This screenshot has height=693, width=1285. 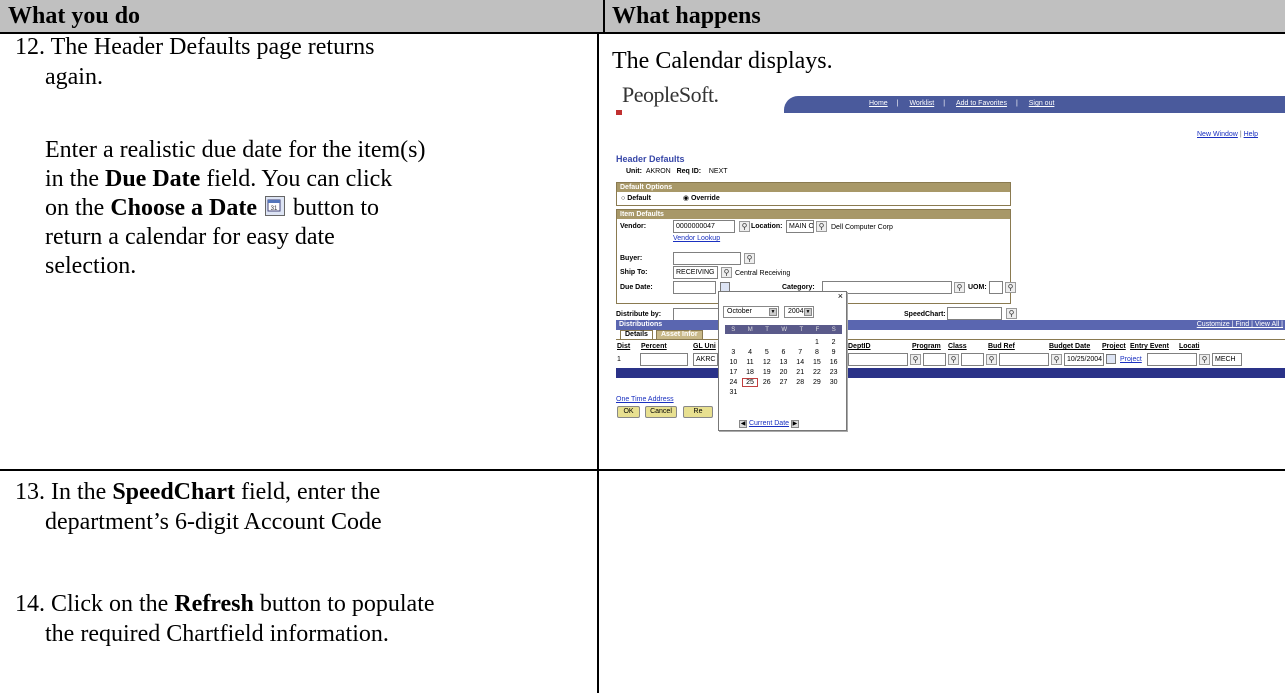 I want to click on budget-date-input: 10/25/2004, so click(x=1084, y=359).